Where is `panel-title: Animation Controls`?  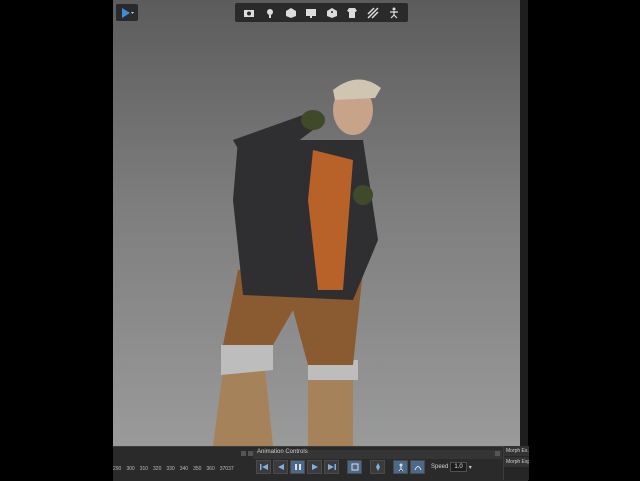
panel-title: Animation Controls is located at coordinates (282, 452).